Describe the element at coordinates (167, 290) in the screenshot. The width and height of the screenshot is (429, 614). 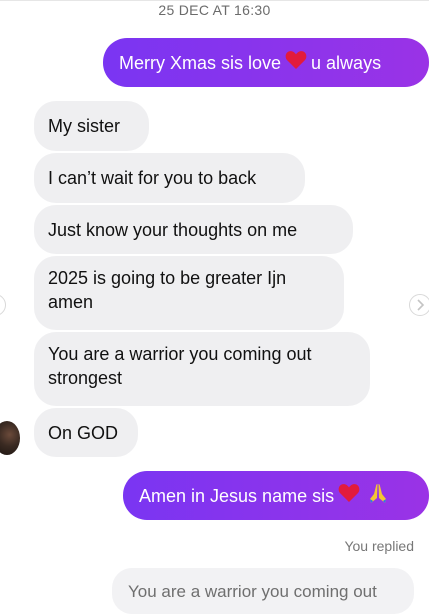
I see `message-text: 2025 is going to be greater Ijn amen` at that location.